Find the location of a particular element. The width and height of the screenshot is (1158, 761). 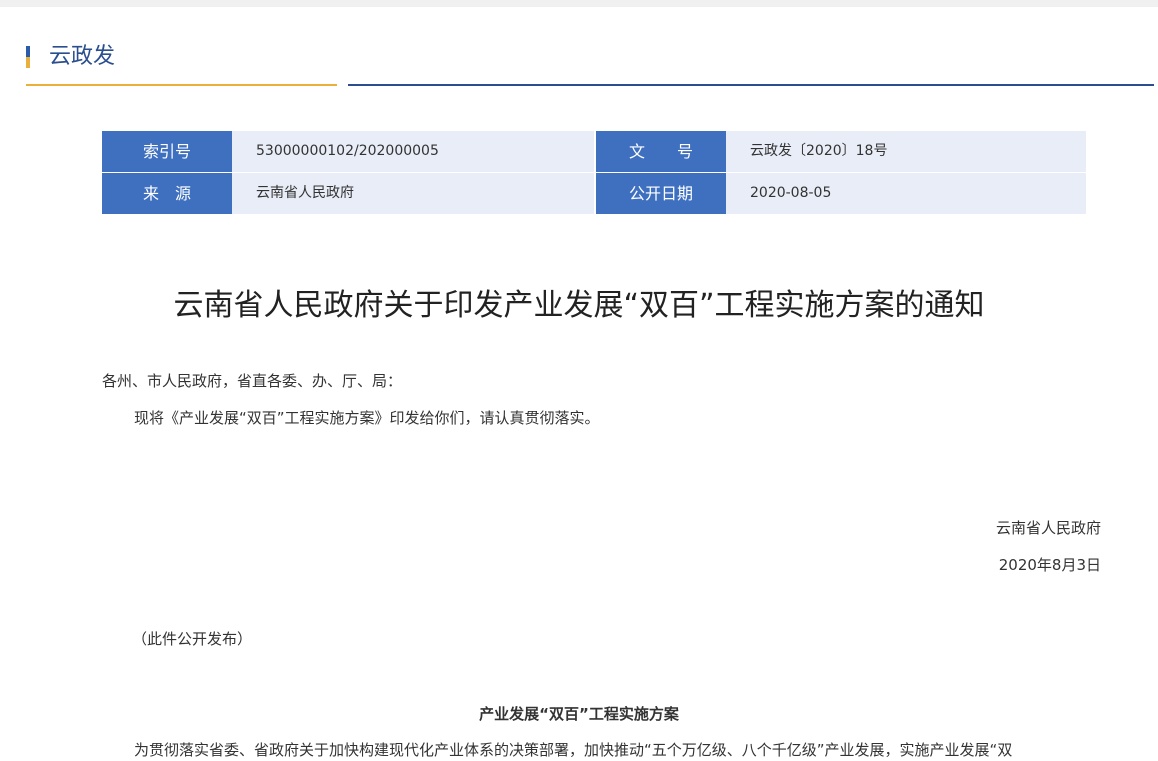

publish-note: （此件公开发布） is located at coordinates (192, 639).